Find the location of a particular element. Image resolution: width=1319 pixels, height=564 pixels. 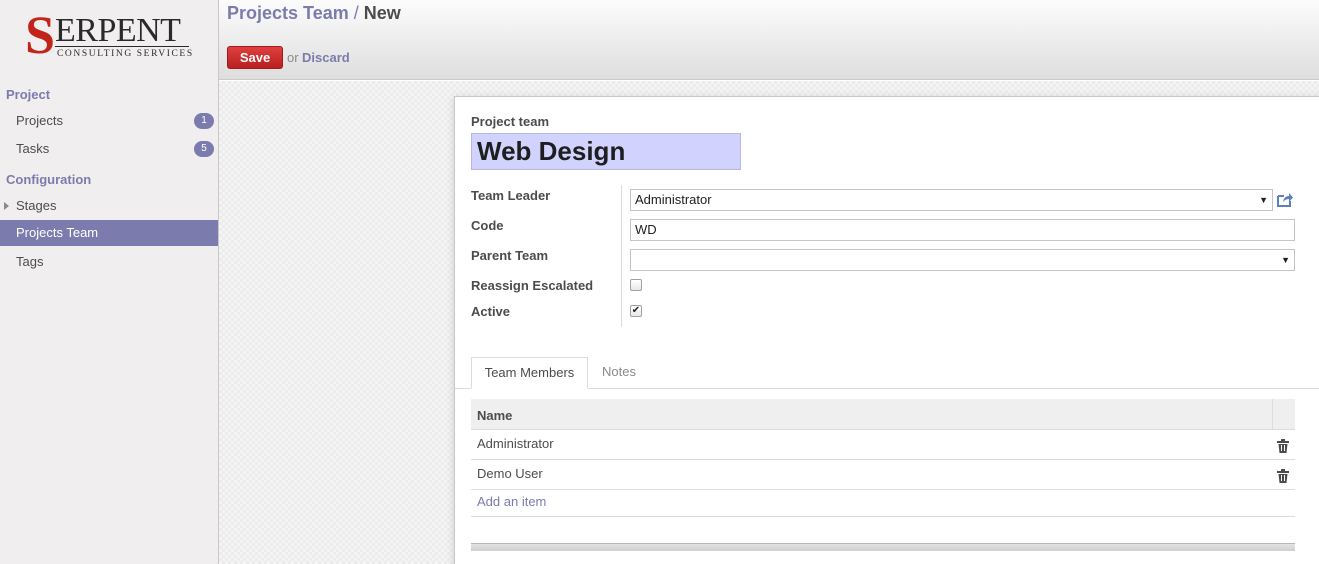

logo-subtitle: CONSULTING SERVICES is located at coordinates (125, 54).